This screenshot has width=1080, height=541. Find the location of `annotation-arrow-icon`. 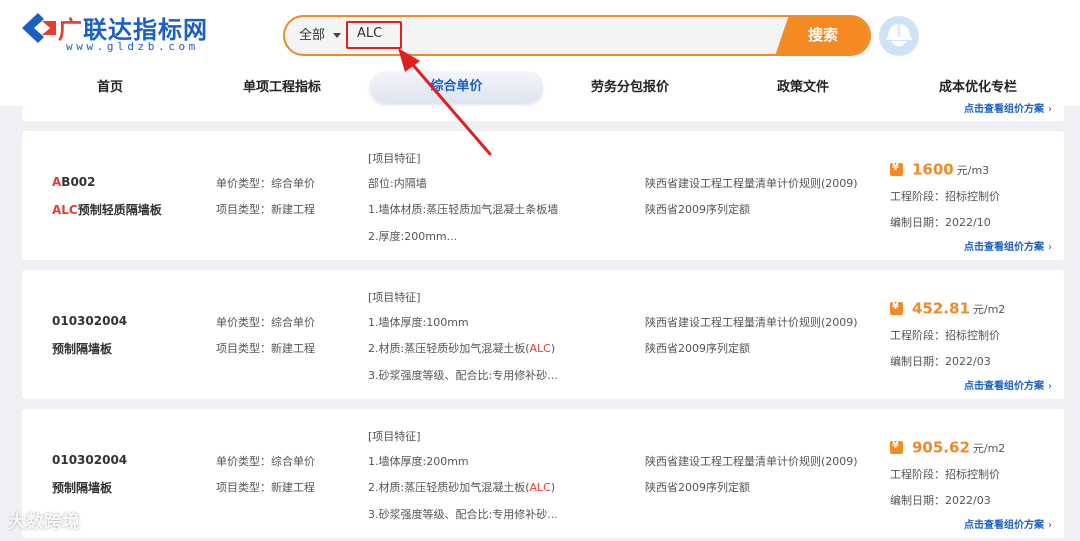

annotation-arrow-icon is located at coordinates (445, 102).